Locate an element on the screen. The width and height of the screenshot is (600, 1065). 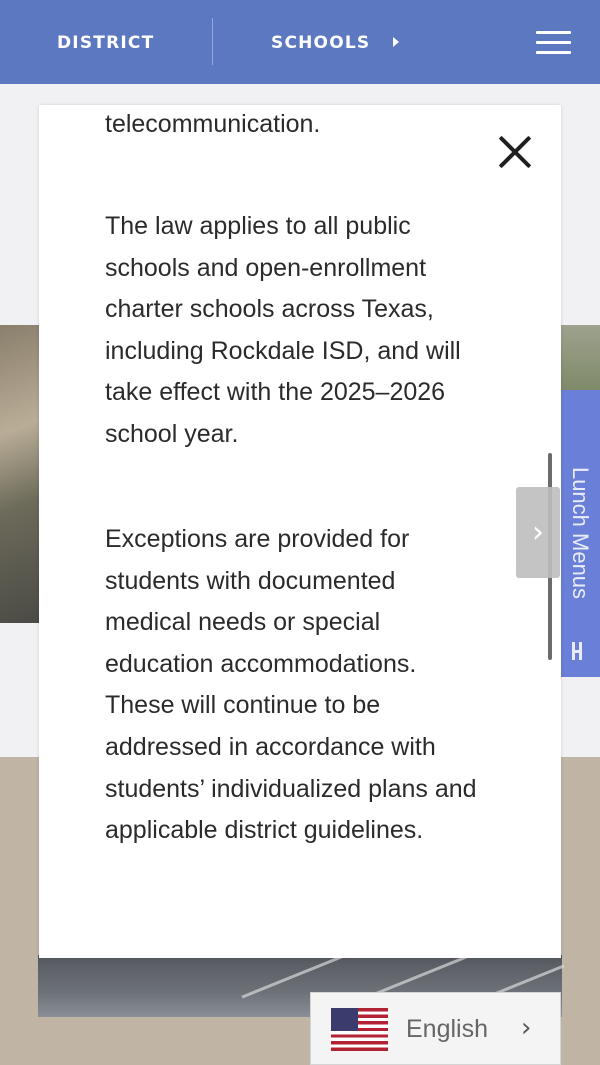
lunch-menus-label: Lunch Menus is located at coordinates (580, 533).